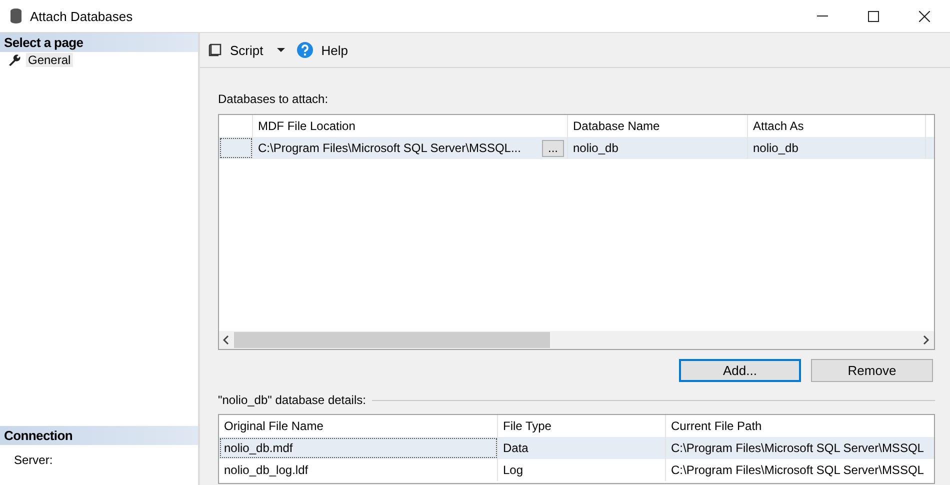  I want to click on section-label: Databases to attach:, so click(274, 99).